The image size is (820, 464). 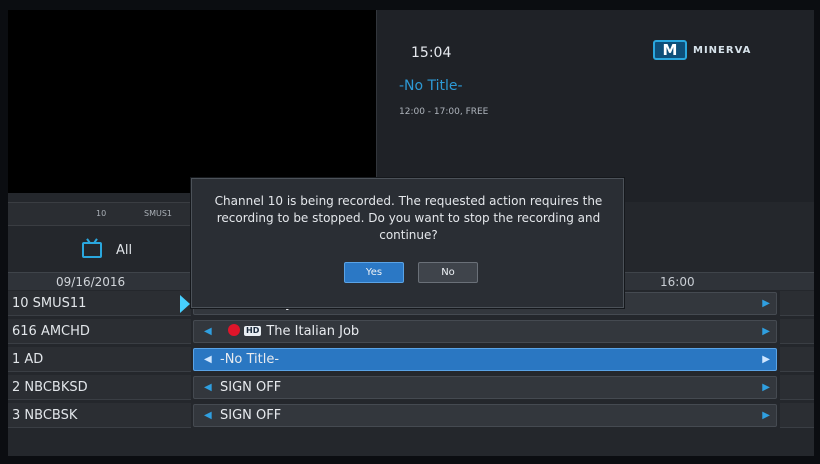 What do you see at coordinates (99, 331) in the screenshot?
I see `channel-name: 616 AMCHD` at bounding box center [99, 331].